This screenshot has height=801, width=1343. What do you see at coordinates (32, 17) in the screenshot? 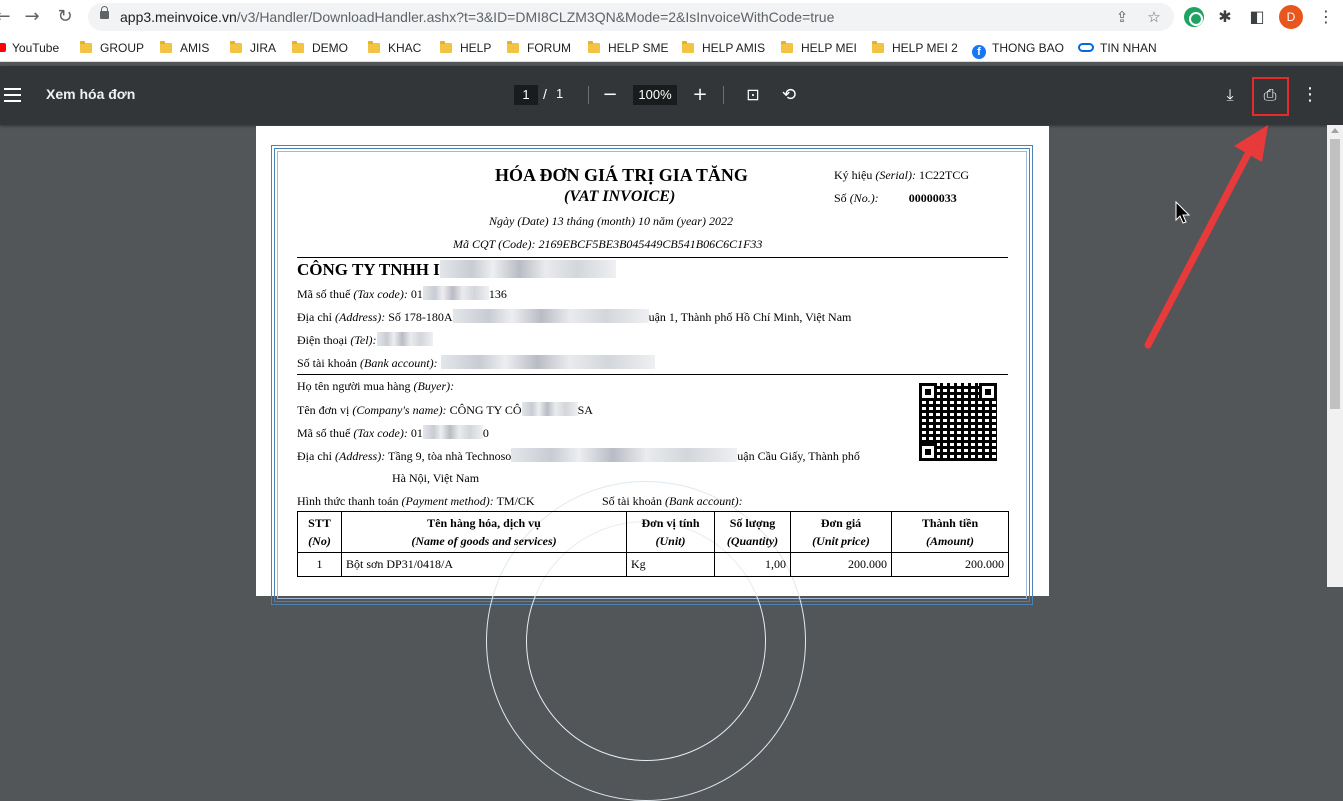
I see `forward-arrow-icon: →` at bounding box center [32, 17].